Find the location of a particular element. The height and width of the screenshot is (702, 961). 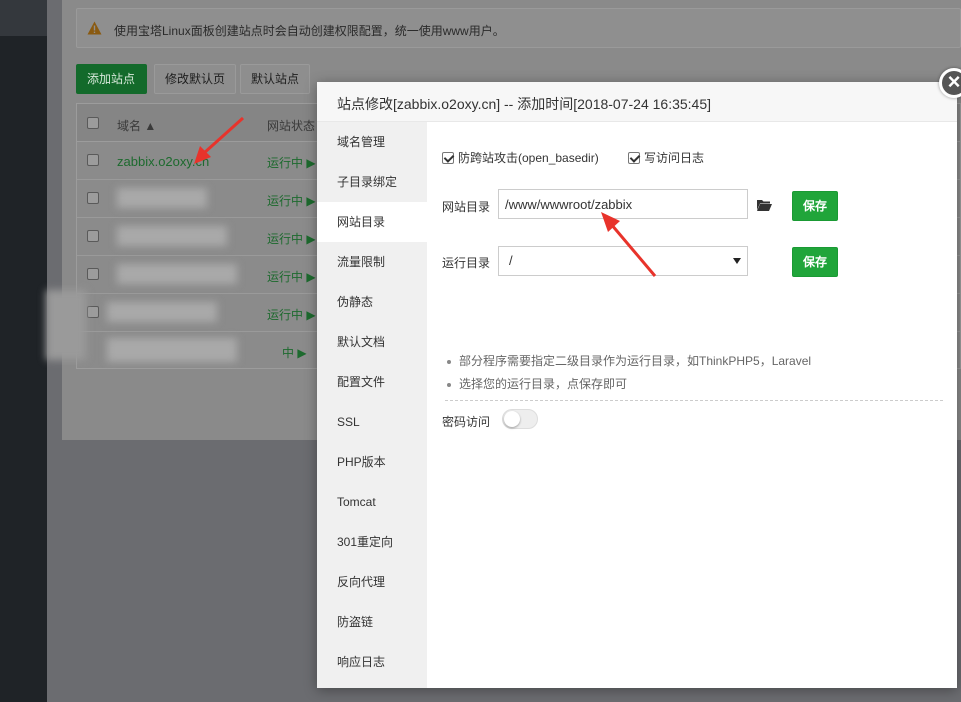

default-site-button: 默认站点 is located at coordinates (275, 79).